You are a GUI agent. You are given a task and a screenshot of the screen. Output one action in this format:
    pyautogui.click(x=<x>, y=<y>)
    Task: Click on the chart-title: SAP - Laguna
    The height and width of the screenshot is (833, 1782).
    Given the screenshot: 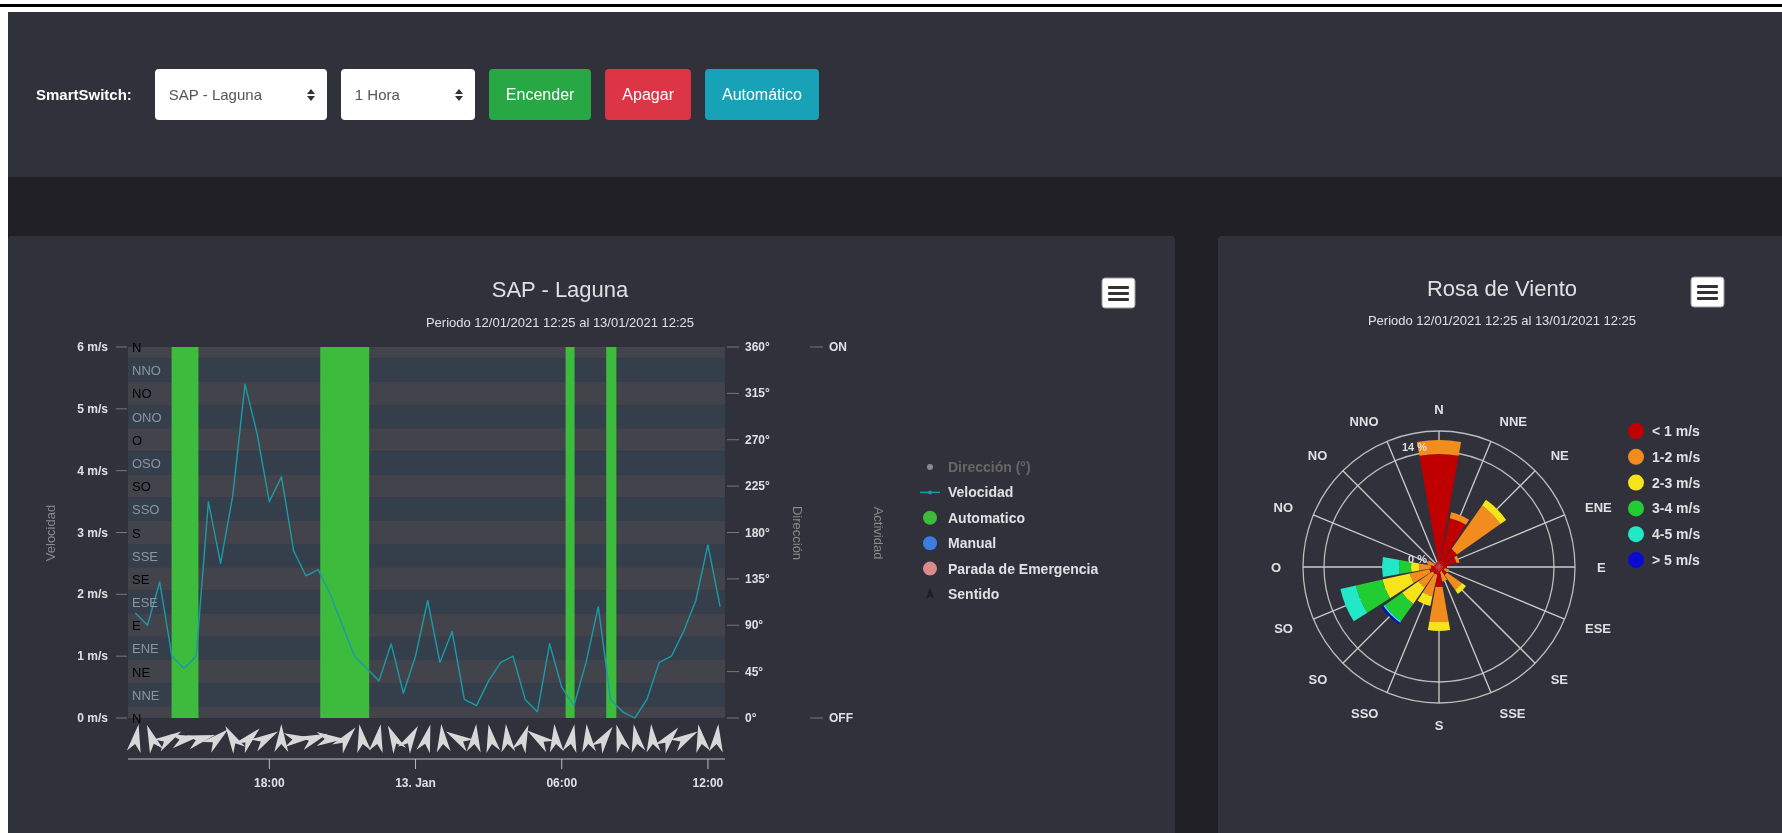 What is the action you would take?
    pyautogui.click(x=560, y=289)
    